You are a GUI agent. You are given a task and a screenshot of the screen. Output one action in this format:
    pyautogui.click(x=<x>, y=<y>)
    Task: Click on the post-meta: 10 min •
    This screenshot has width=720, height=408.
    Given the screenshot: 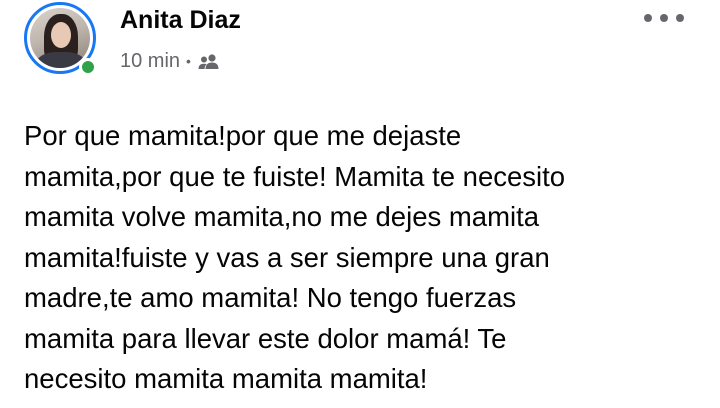 What is the action you would take?
    pyautogui.click(x=170, y=61)
    